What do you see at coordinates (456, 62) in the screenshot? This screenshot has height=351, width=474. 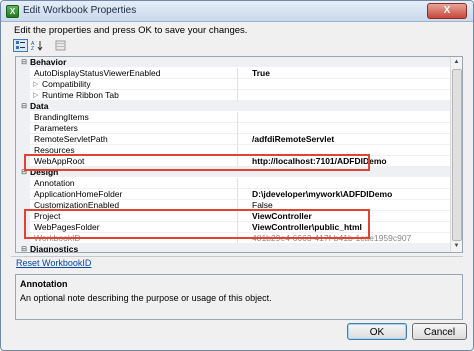 I see `scroll-up-arrow: ▲` at bounding box center [456, 62].